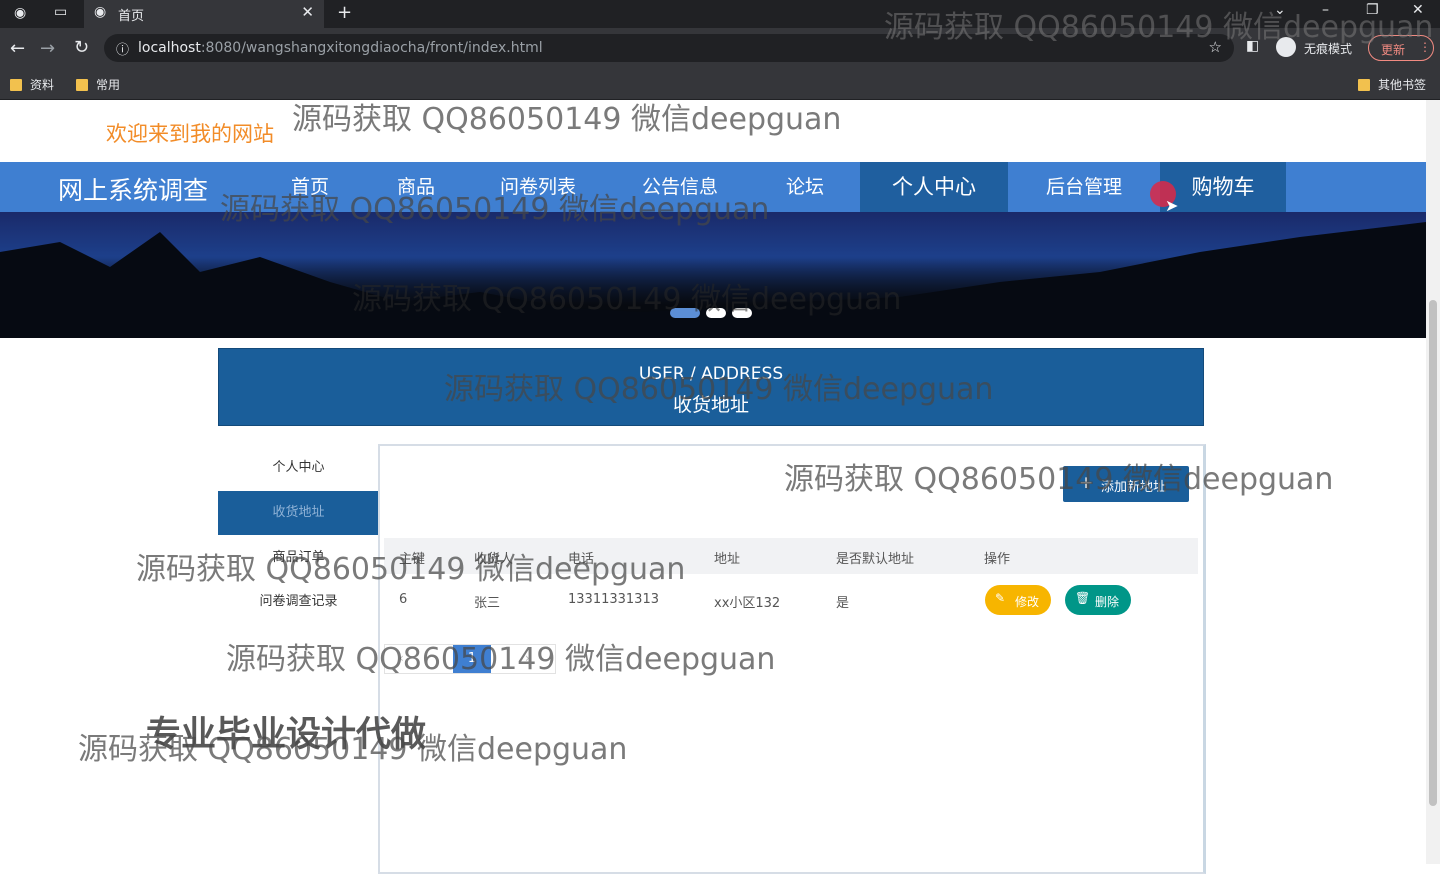 Image resolution: width=1440 pixels, height=874 pixels. Describe the element at coordinates (403, 599) in the screenshot. I see `cell-id: 6` at that location.